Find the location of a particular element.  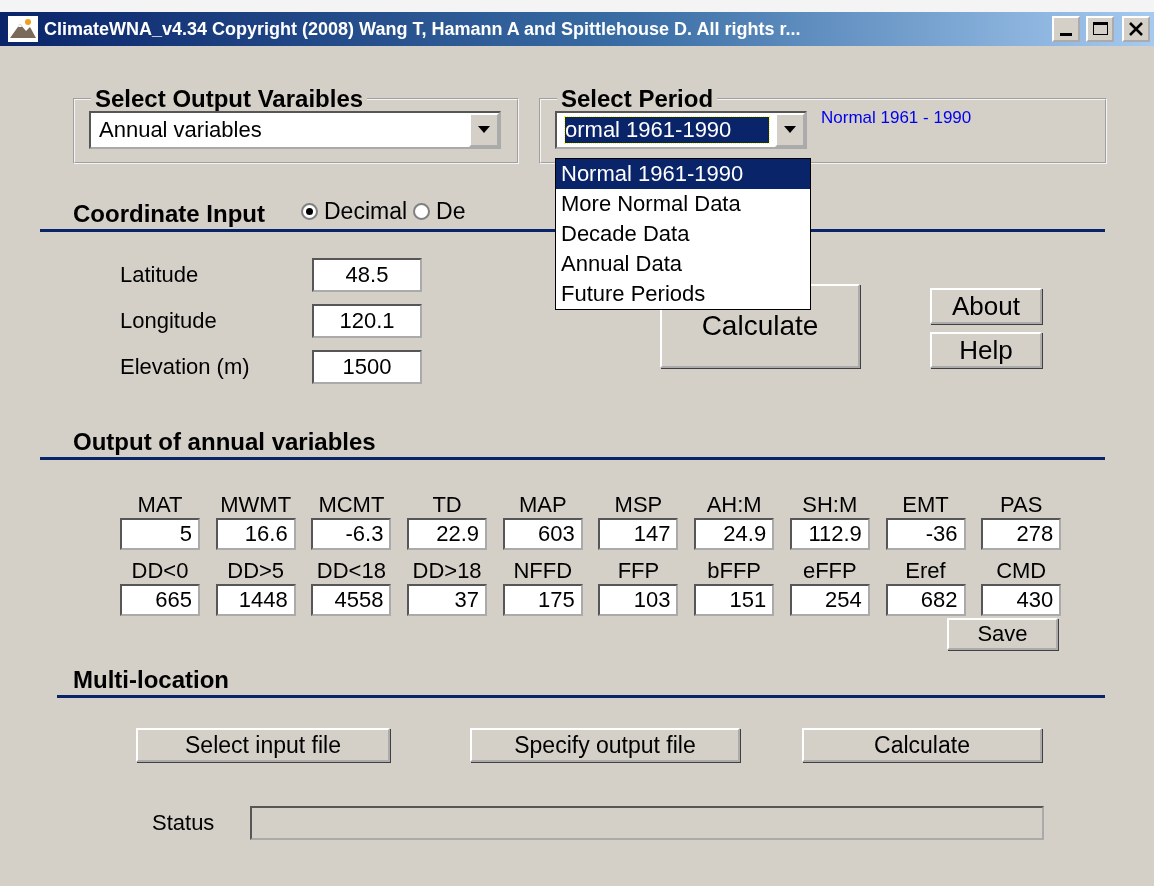

variable-label: MAP is located at coordinates (542, 505).